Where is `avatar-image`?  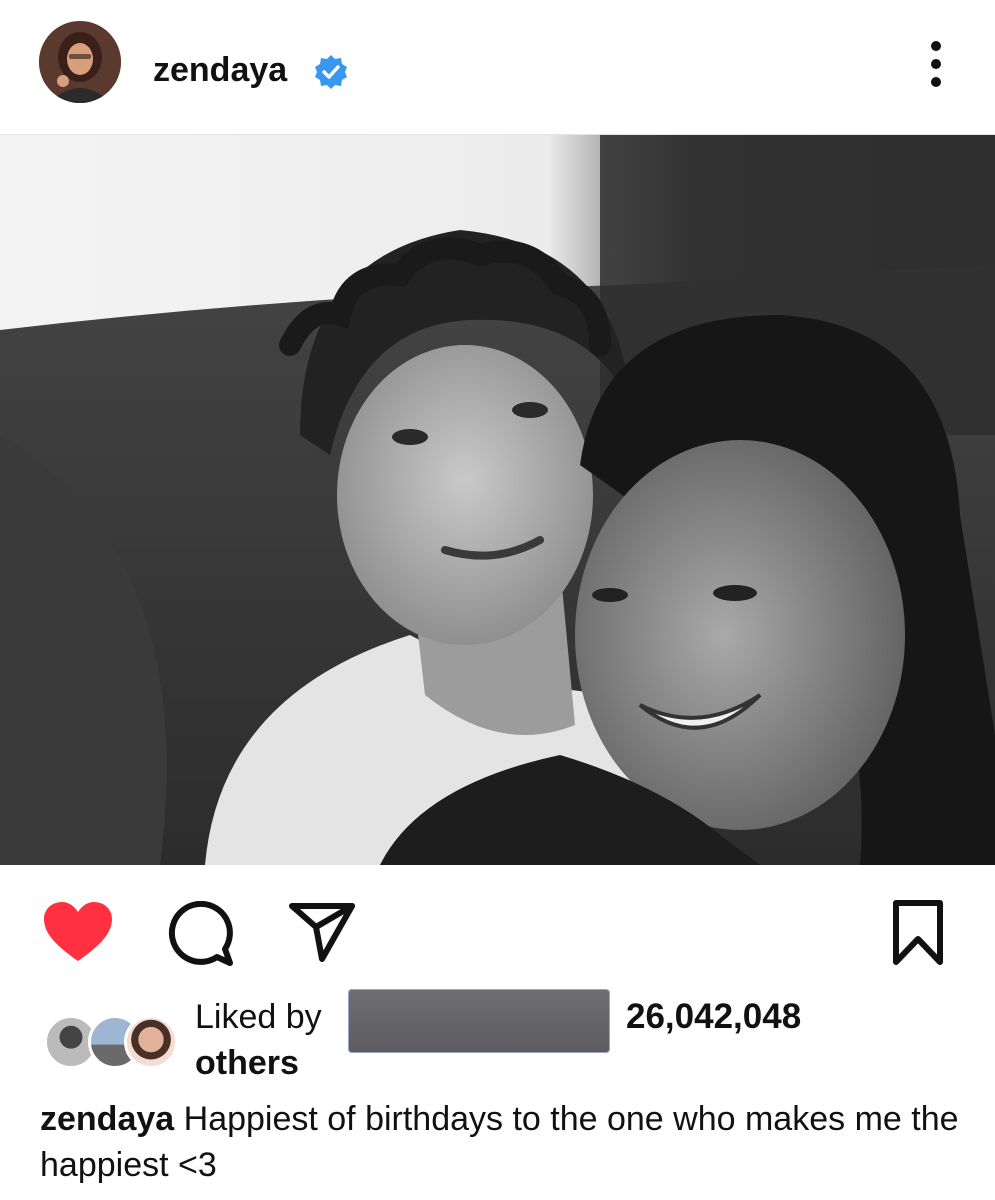 avatar-image is located at coordinates (80, 62).